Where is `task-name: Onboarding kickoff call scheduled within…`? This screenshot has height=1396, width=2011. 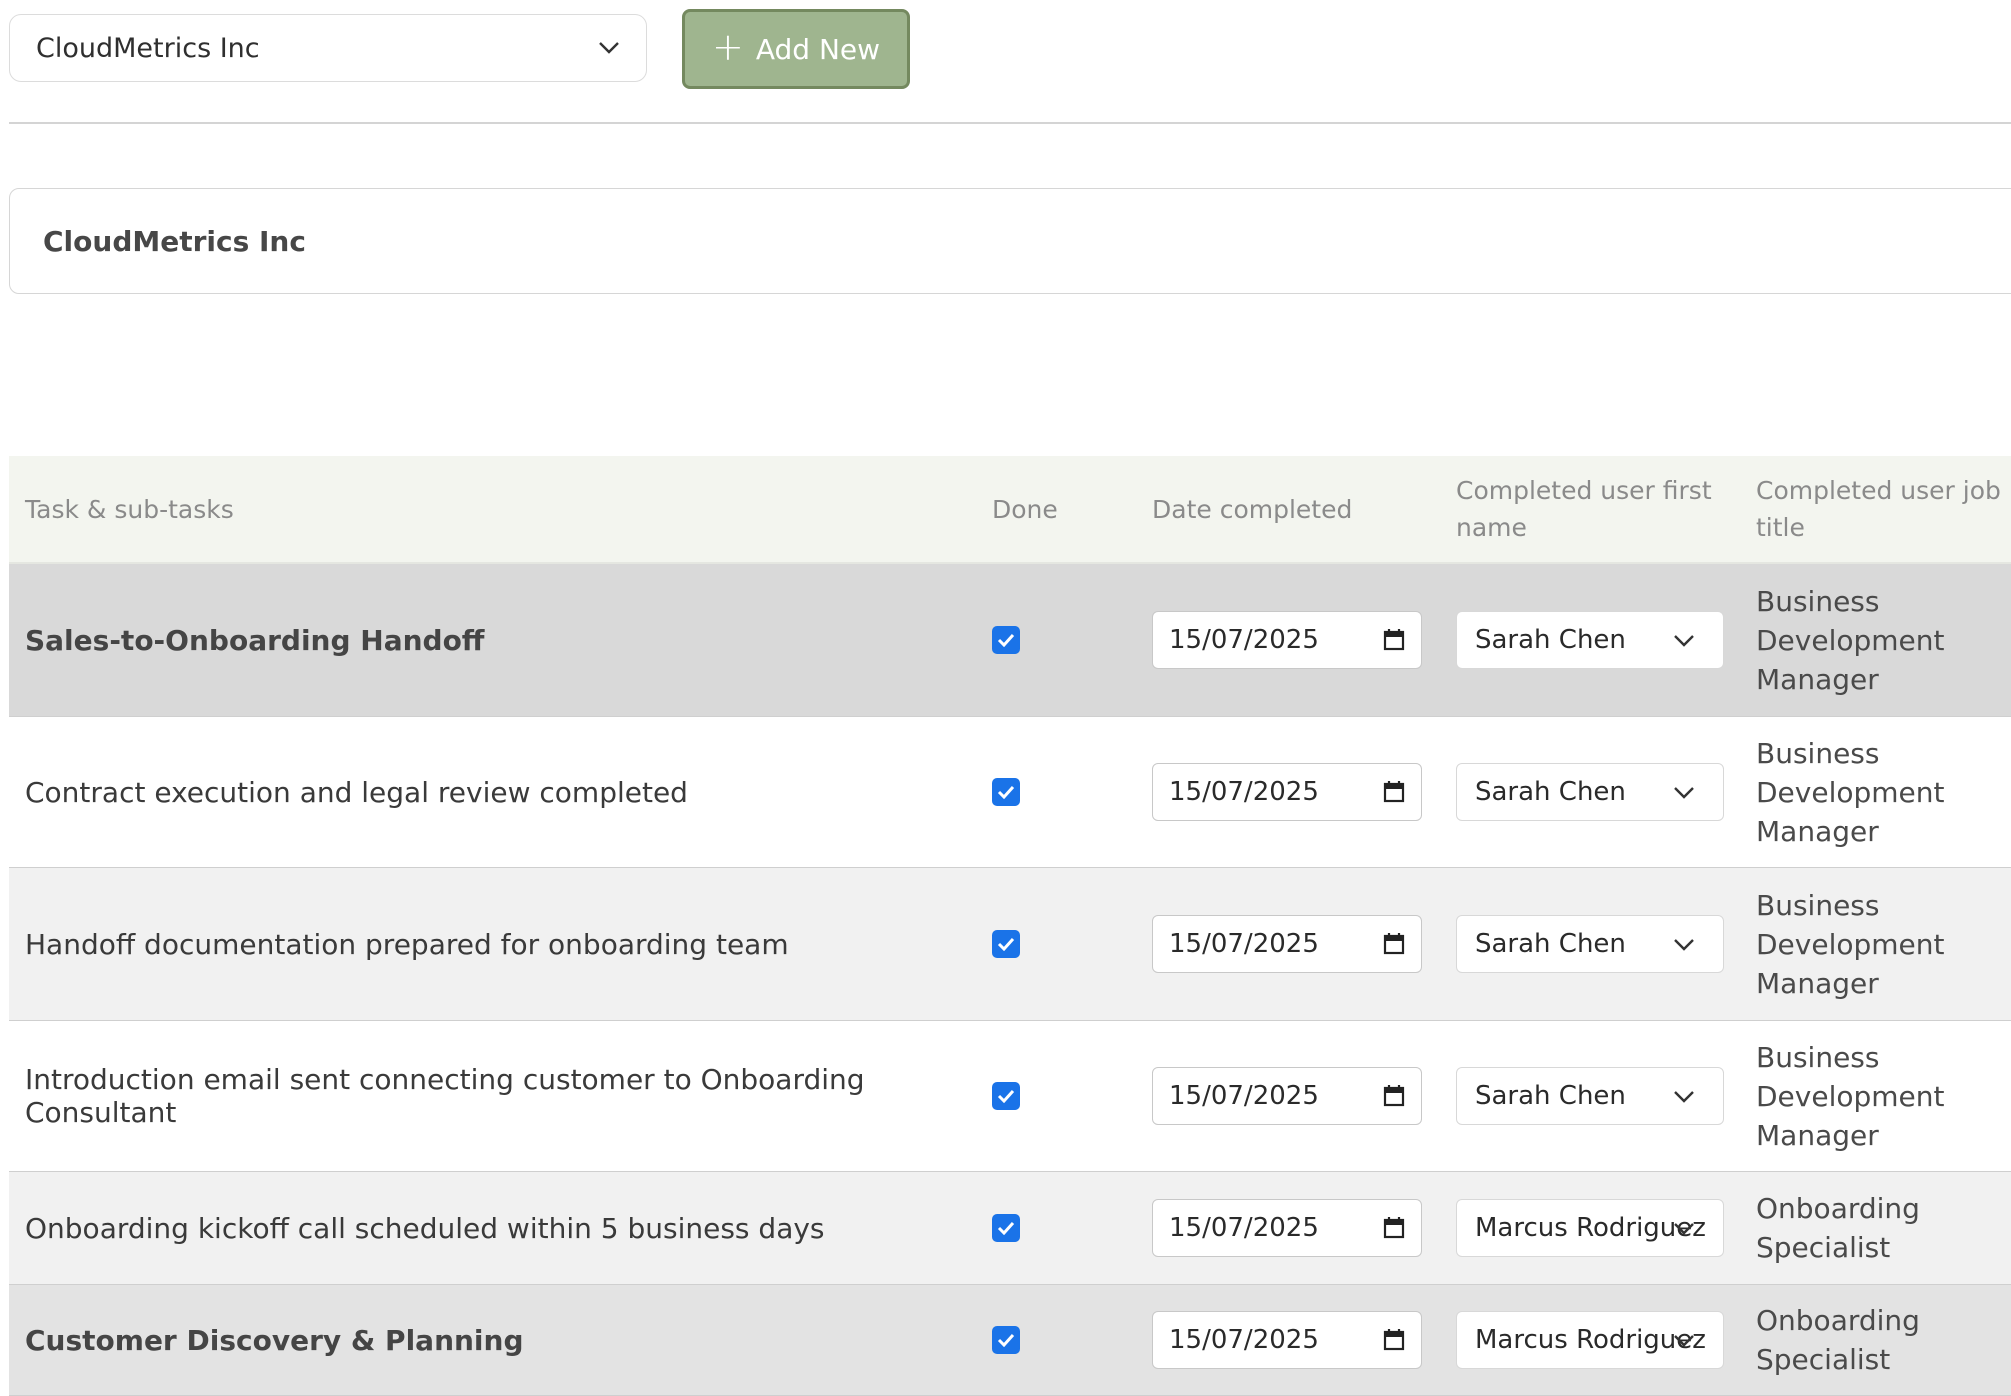
task-name: Onboarding kickoff call scheduled within… is located at coordinates (425, 1228).